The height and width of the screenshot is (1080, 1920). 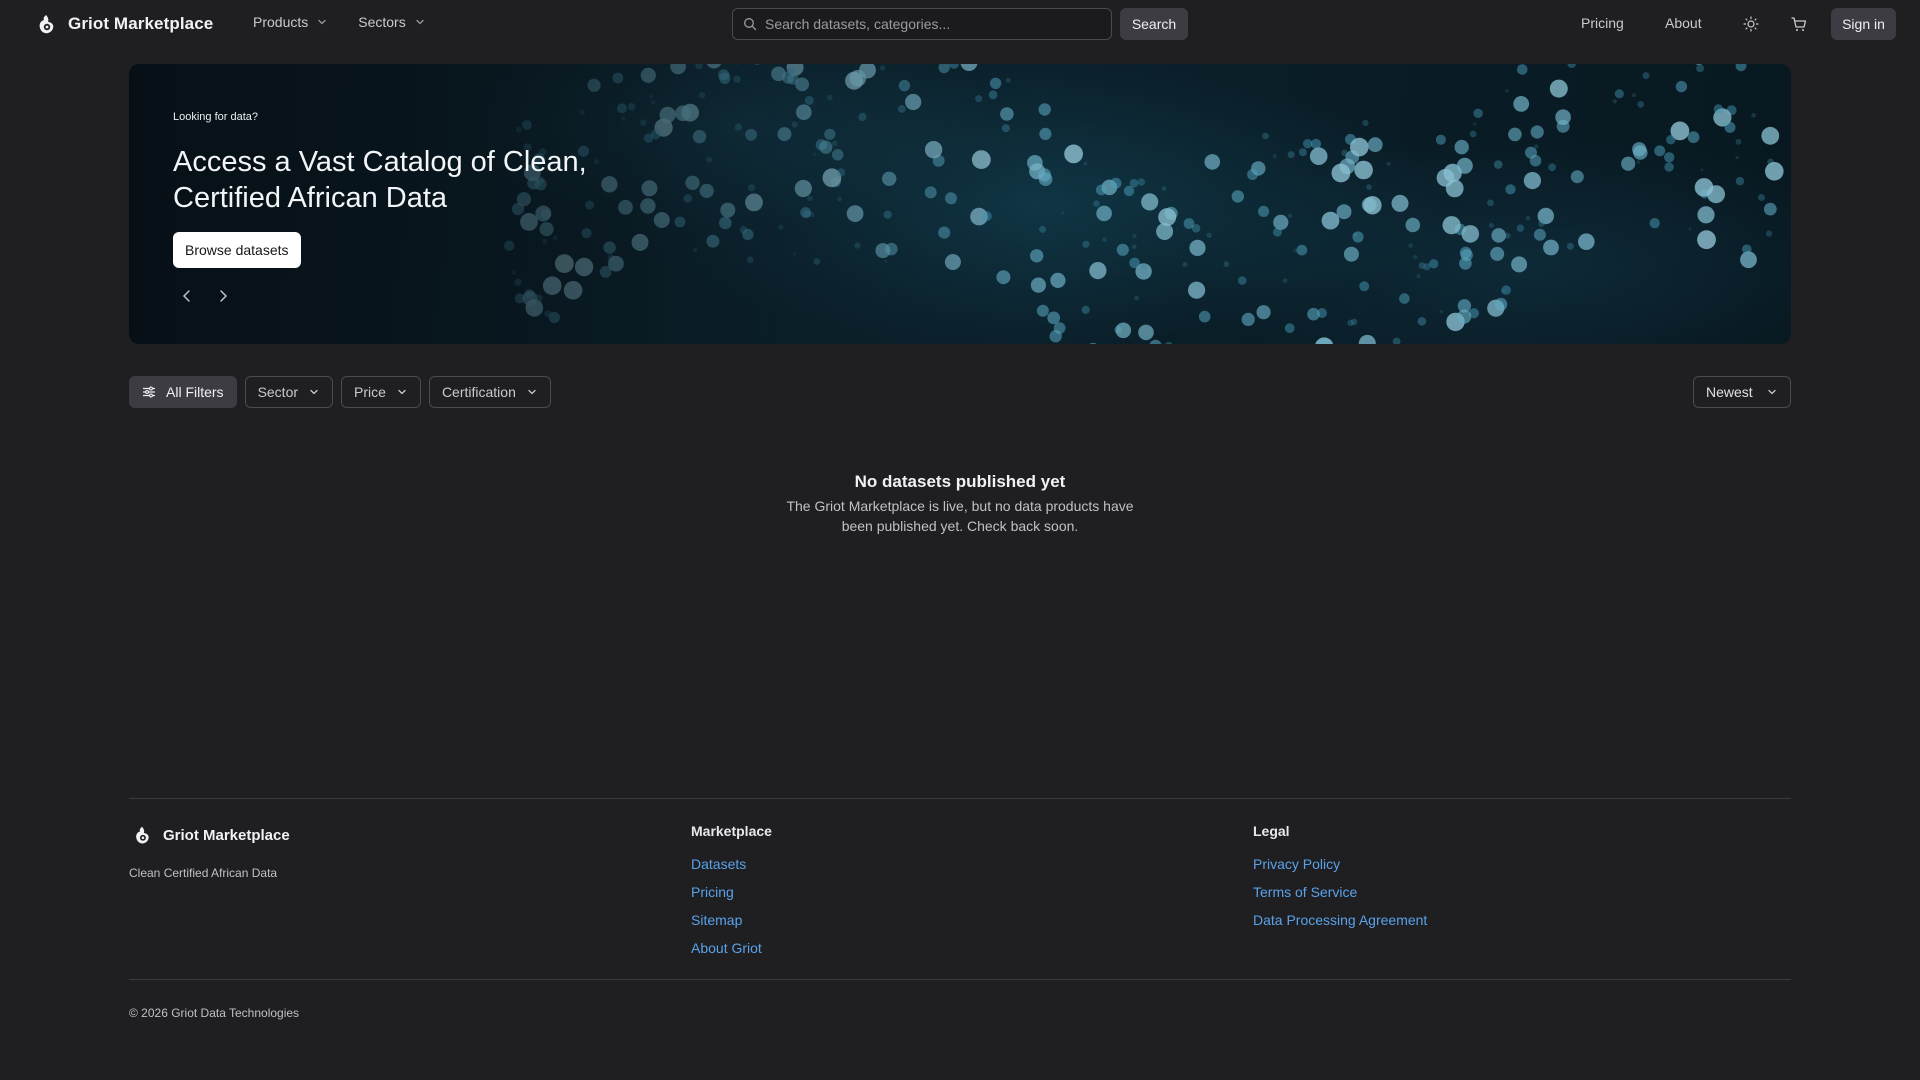 I want to click on copyright-text: © 2026 Griot Data Technologies, so click(x=214, y=1013).